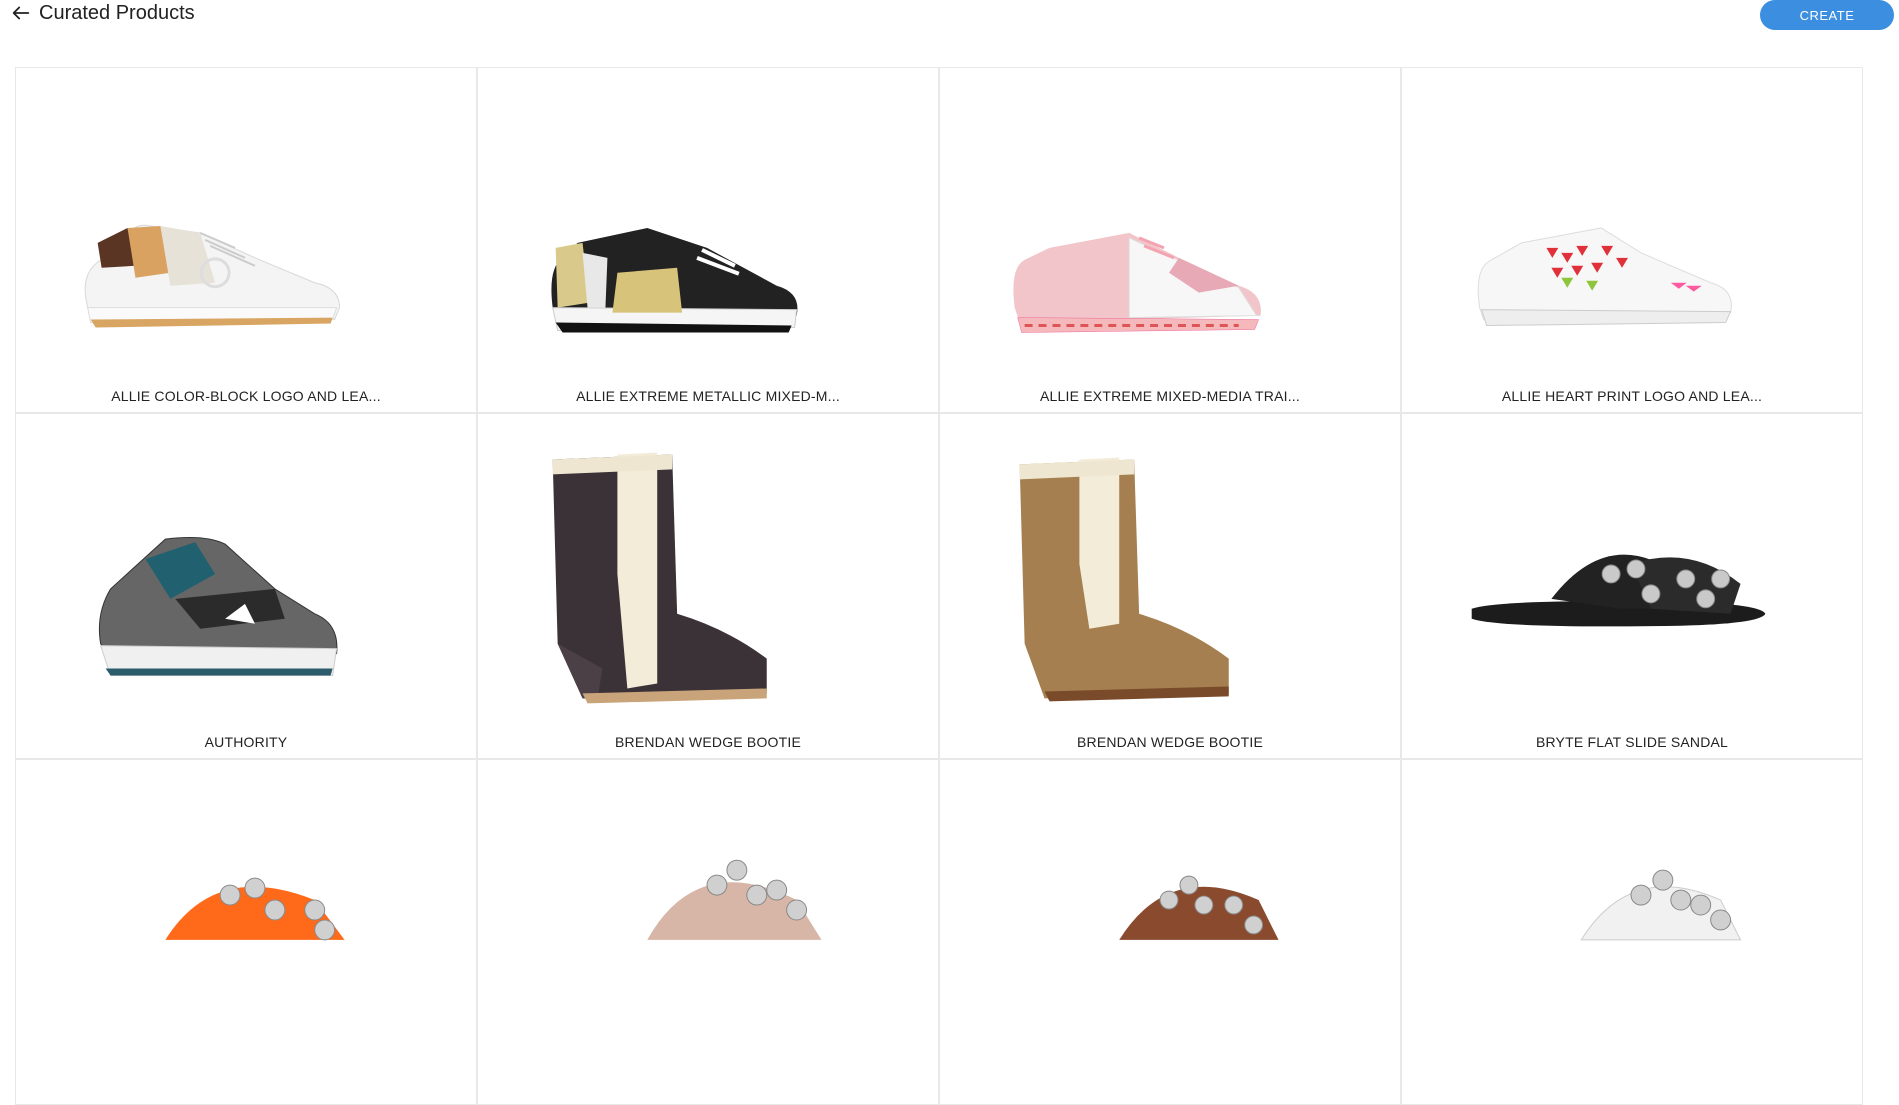 This screenshot has width=1899, height=1105. I want to click on back-button: Curated Products, so click(102, 13).